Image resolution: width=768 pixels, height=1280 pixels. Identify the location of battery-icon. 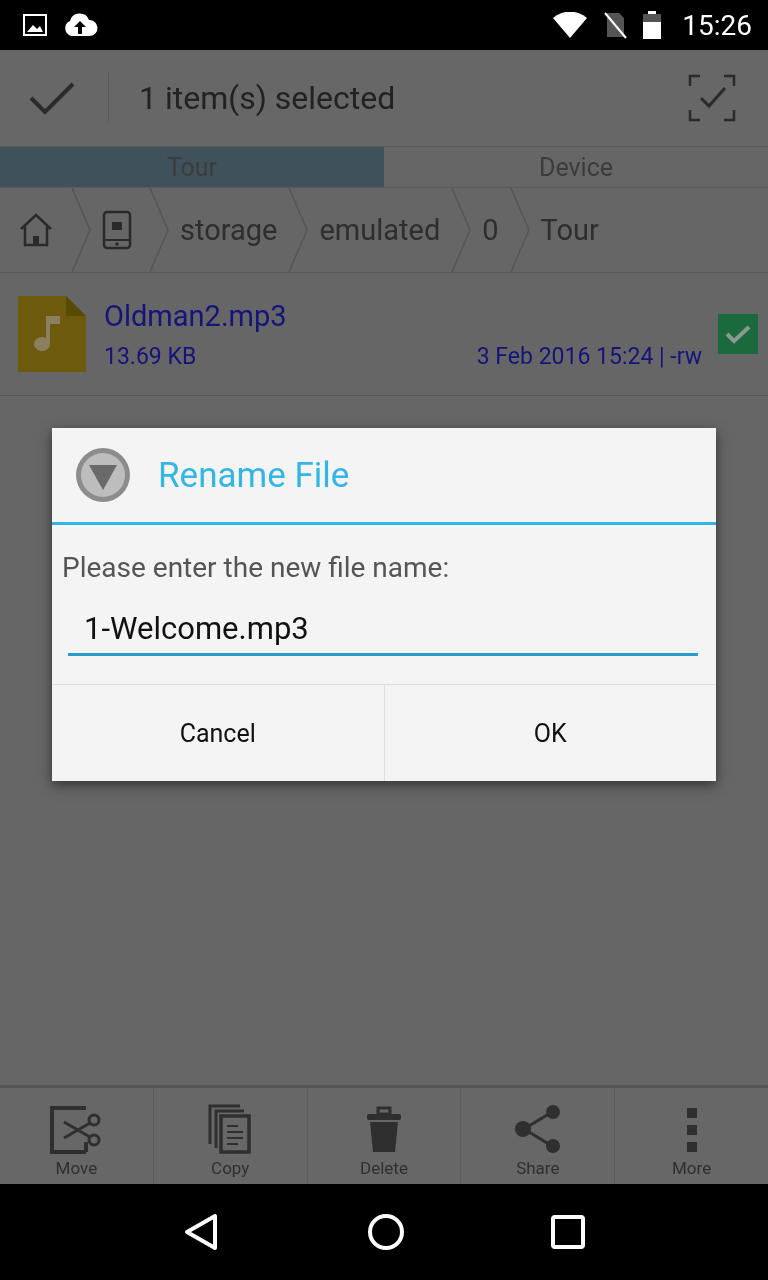
(652, 25).